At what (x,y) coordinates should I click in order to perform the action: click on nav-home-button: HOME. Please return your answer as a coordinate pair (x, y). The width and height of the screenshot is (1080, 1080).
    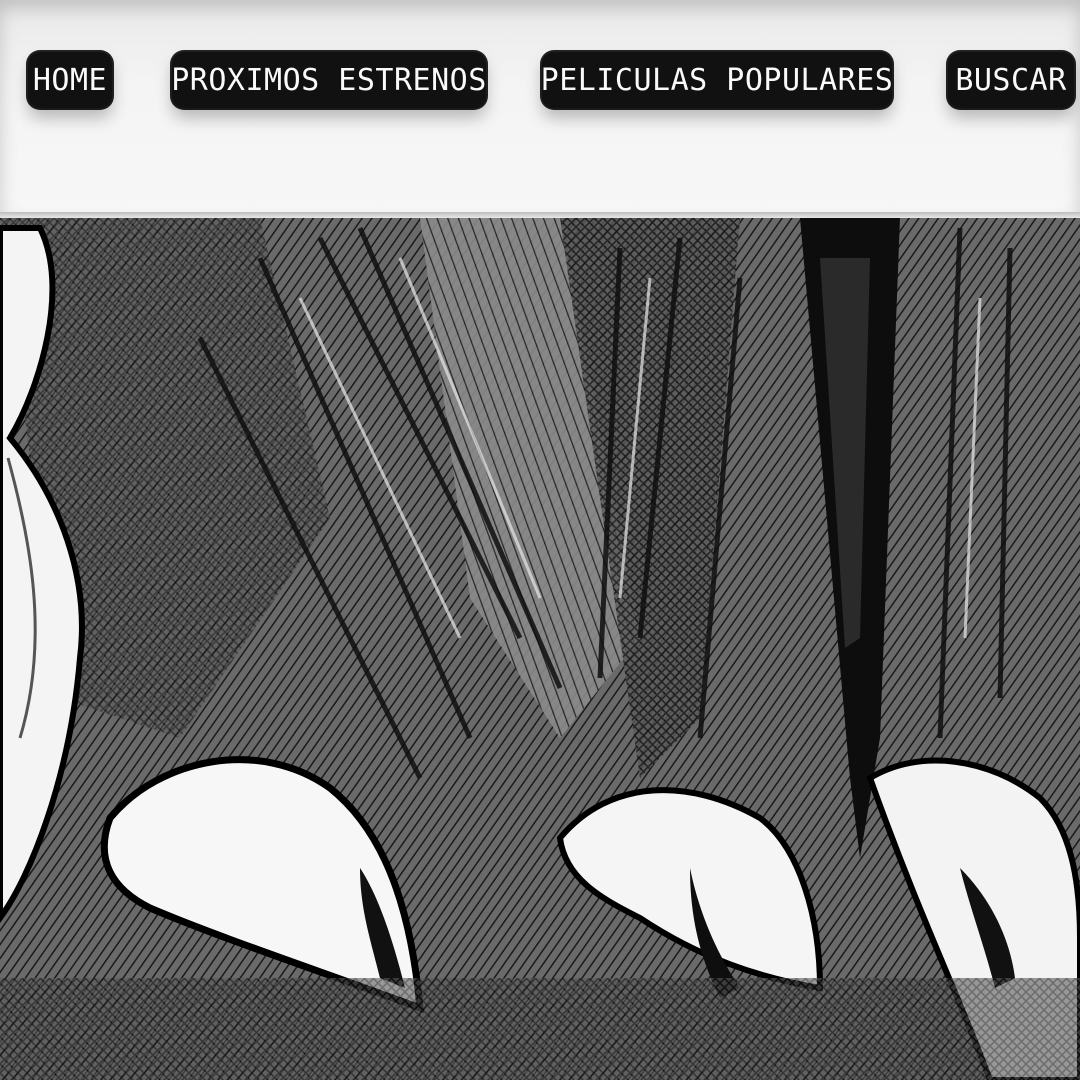
    Looking at the image, I should click on (70, 80).